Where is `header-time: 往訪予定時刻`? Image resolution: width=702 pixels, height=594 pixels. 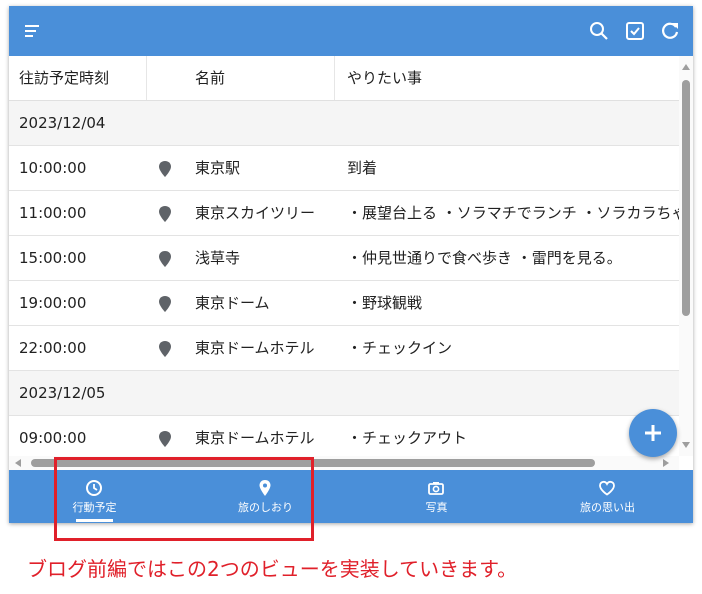 header-time: 往訪予定時刻 is located at coordinates (64, 78).